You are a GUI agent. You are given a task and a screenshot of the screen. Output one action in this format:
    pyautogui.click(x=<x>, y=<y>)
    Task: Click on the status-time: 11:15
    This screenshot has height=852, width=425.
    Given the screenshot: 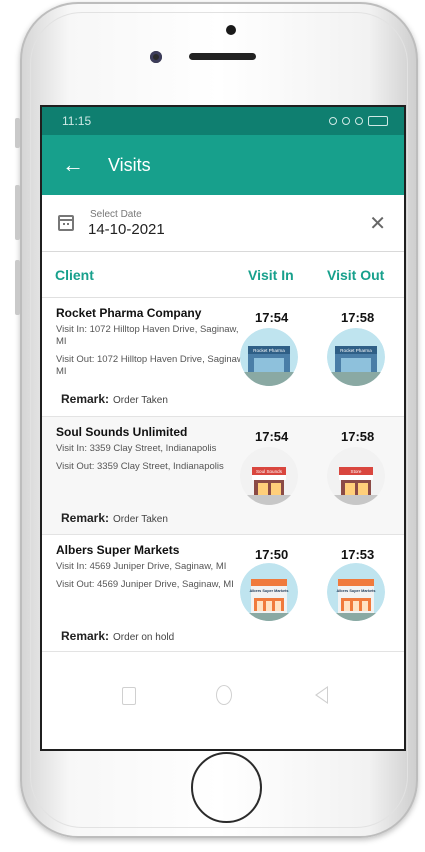 What is the action you would take?
    pyautogui.click(x=77, y=121)
    